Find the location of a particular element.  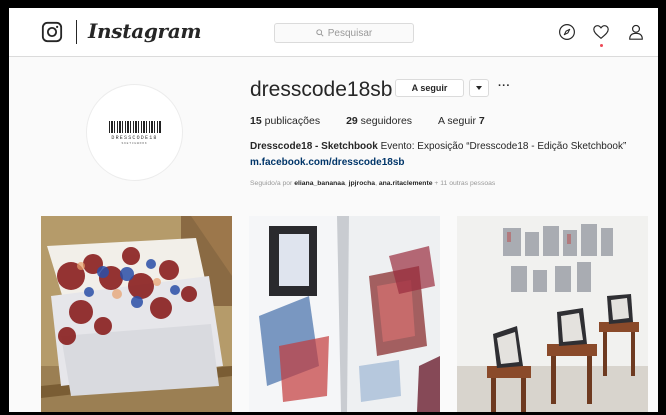

more-options-button: ··· is located at coordinates (504, 86).